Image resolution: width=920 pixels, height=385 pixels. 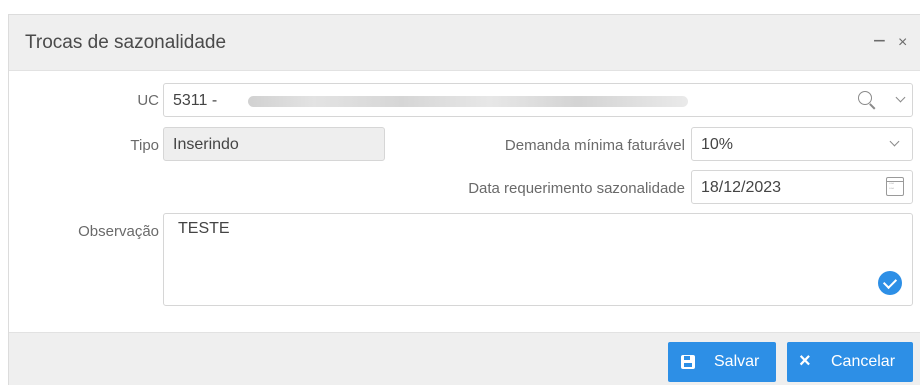 What do you see at coordinates (195, 100) in the screenshot?
I see `uc-value: 5311 -` at bounding box center [195, 100].